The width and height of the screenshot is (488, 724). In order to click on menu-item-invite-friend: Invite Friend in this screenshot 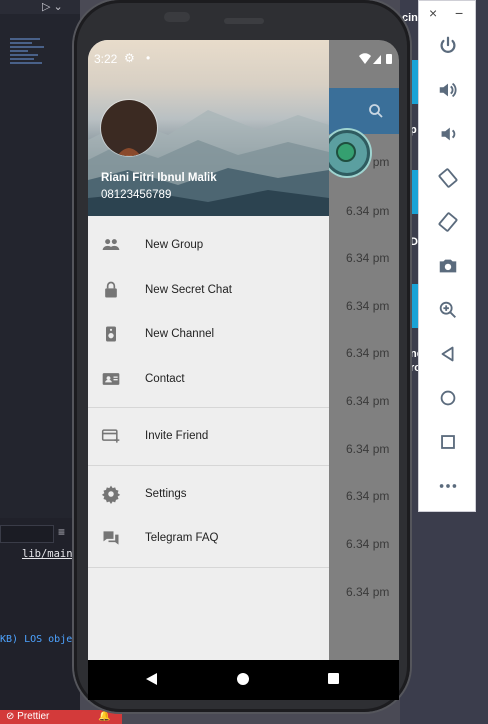, I will do `click(208, 436)`.